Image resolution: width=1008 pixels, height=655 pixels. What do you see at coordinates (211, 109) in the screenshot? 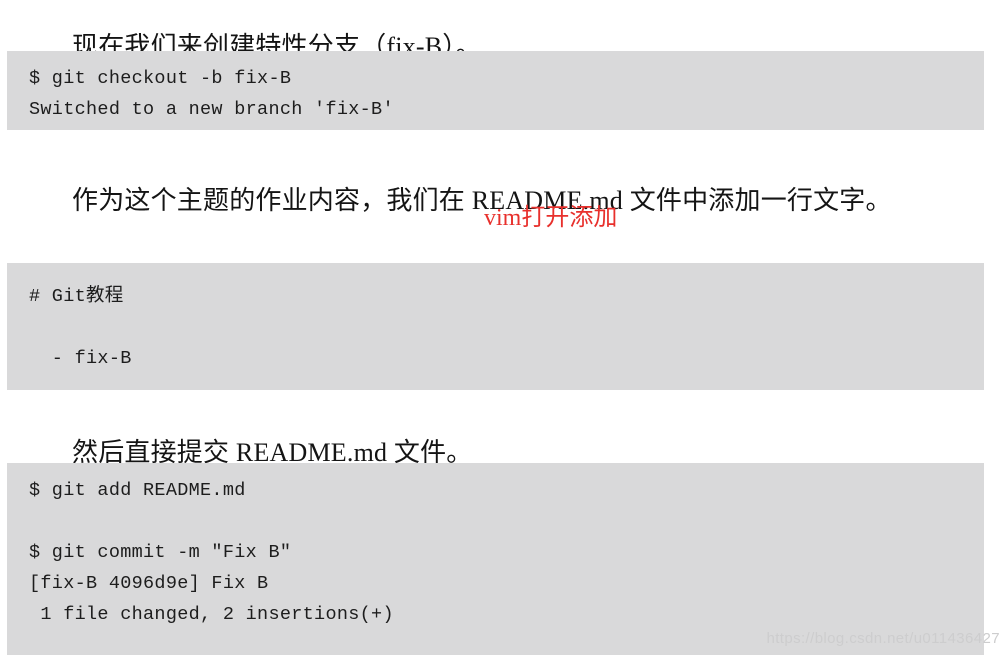
I see `code-line: Switched to a new branch 'fix-B'` at bounding box center [211, 109].